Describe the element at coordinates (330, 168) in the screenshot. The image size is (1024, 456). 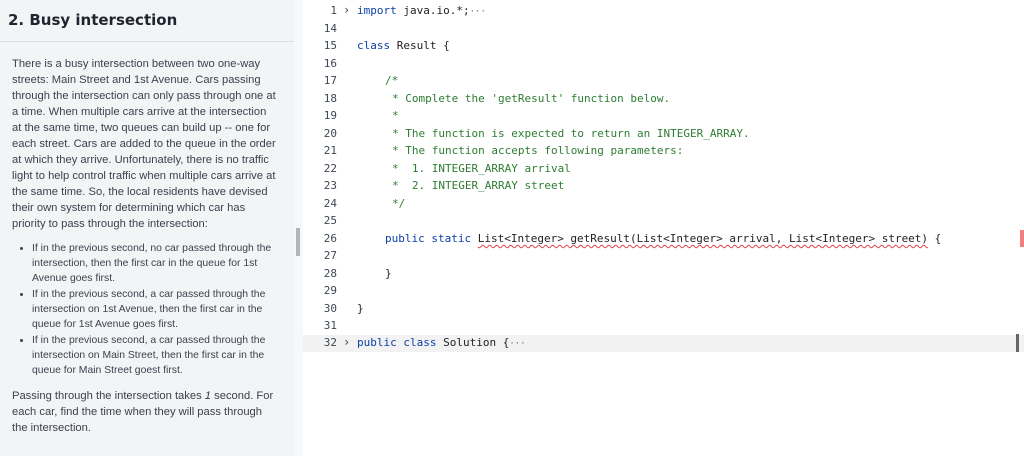
I see `line-number: 22` at that location.